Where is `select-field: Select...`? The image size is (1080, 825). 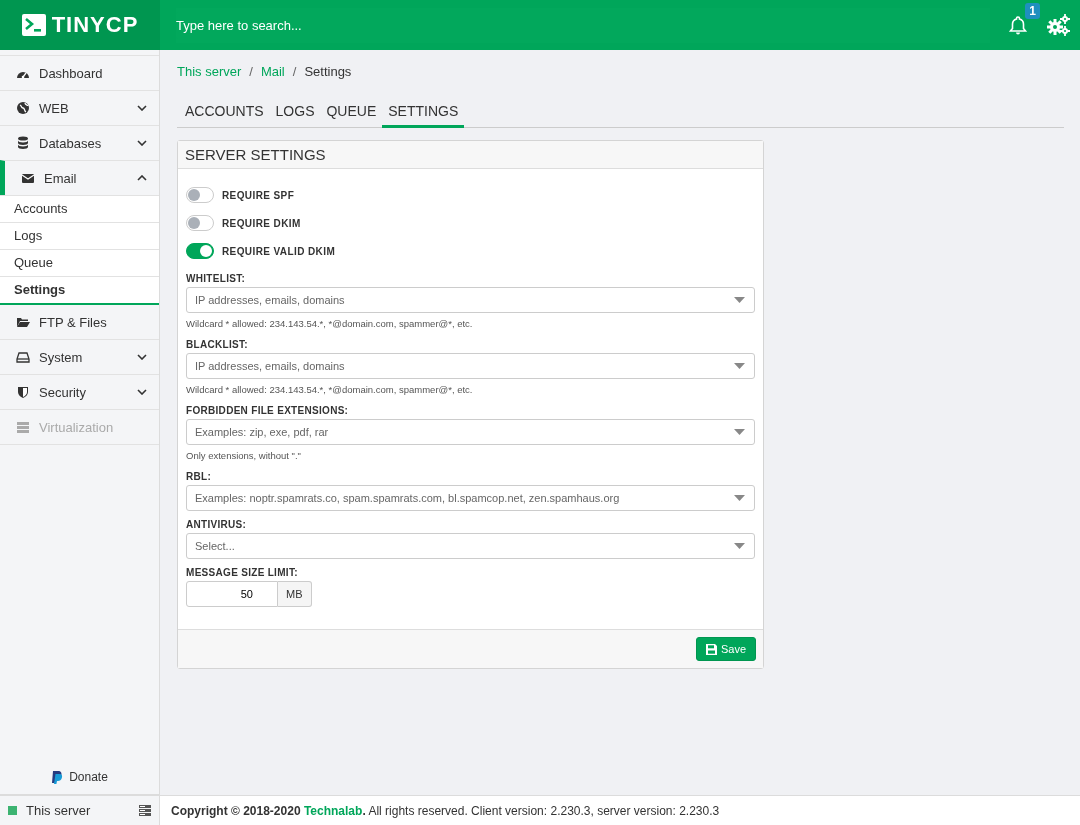 select-field: Select... is located at coordinates (470, 546).